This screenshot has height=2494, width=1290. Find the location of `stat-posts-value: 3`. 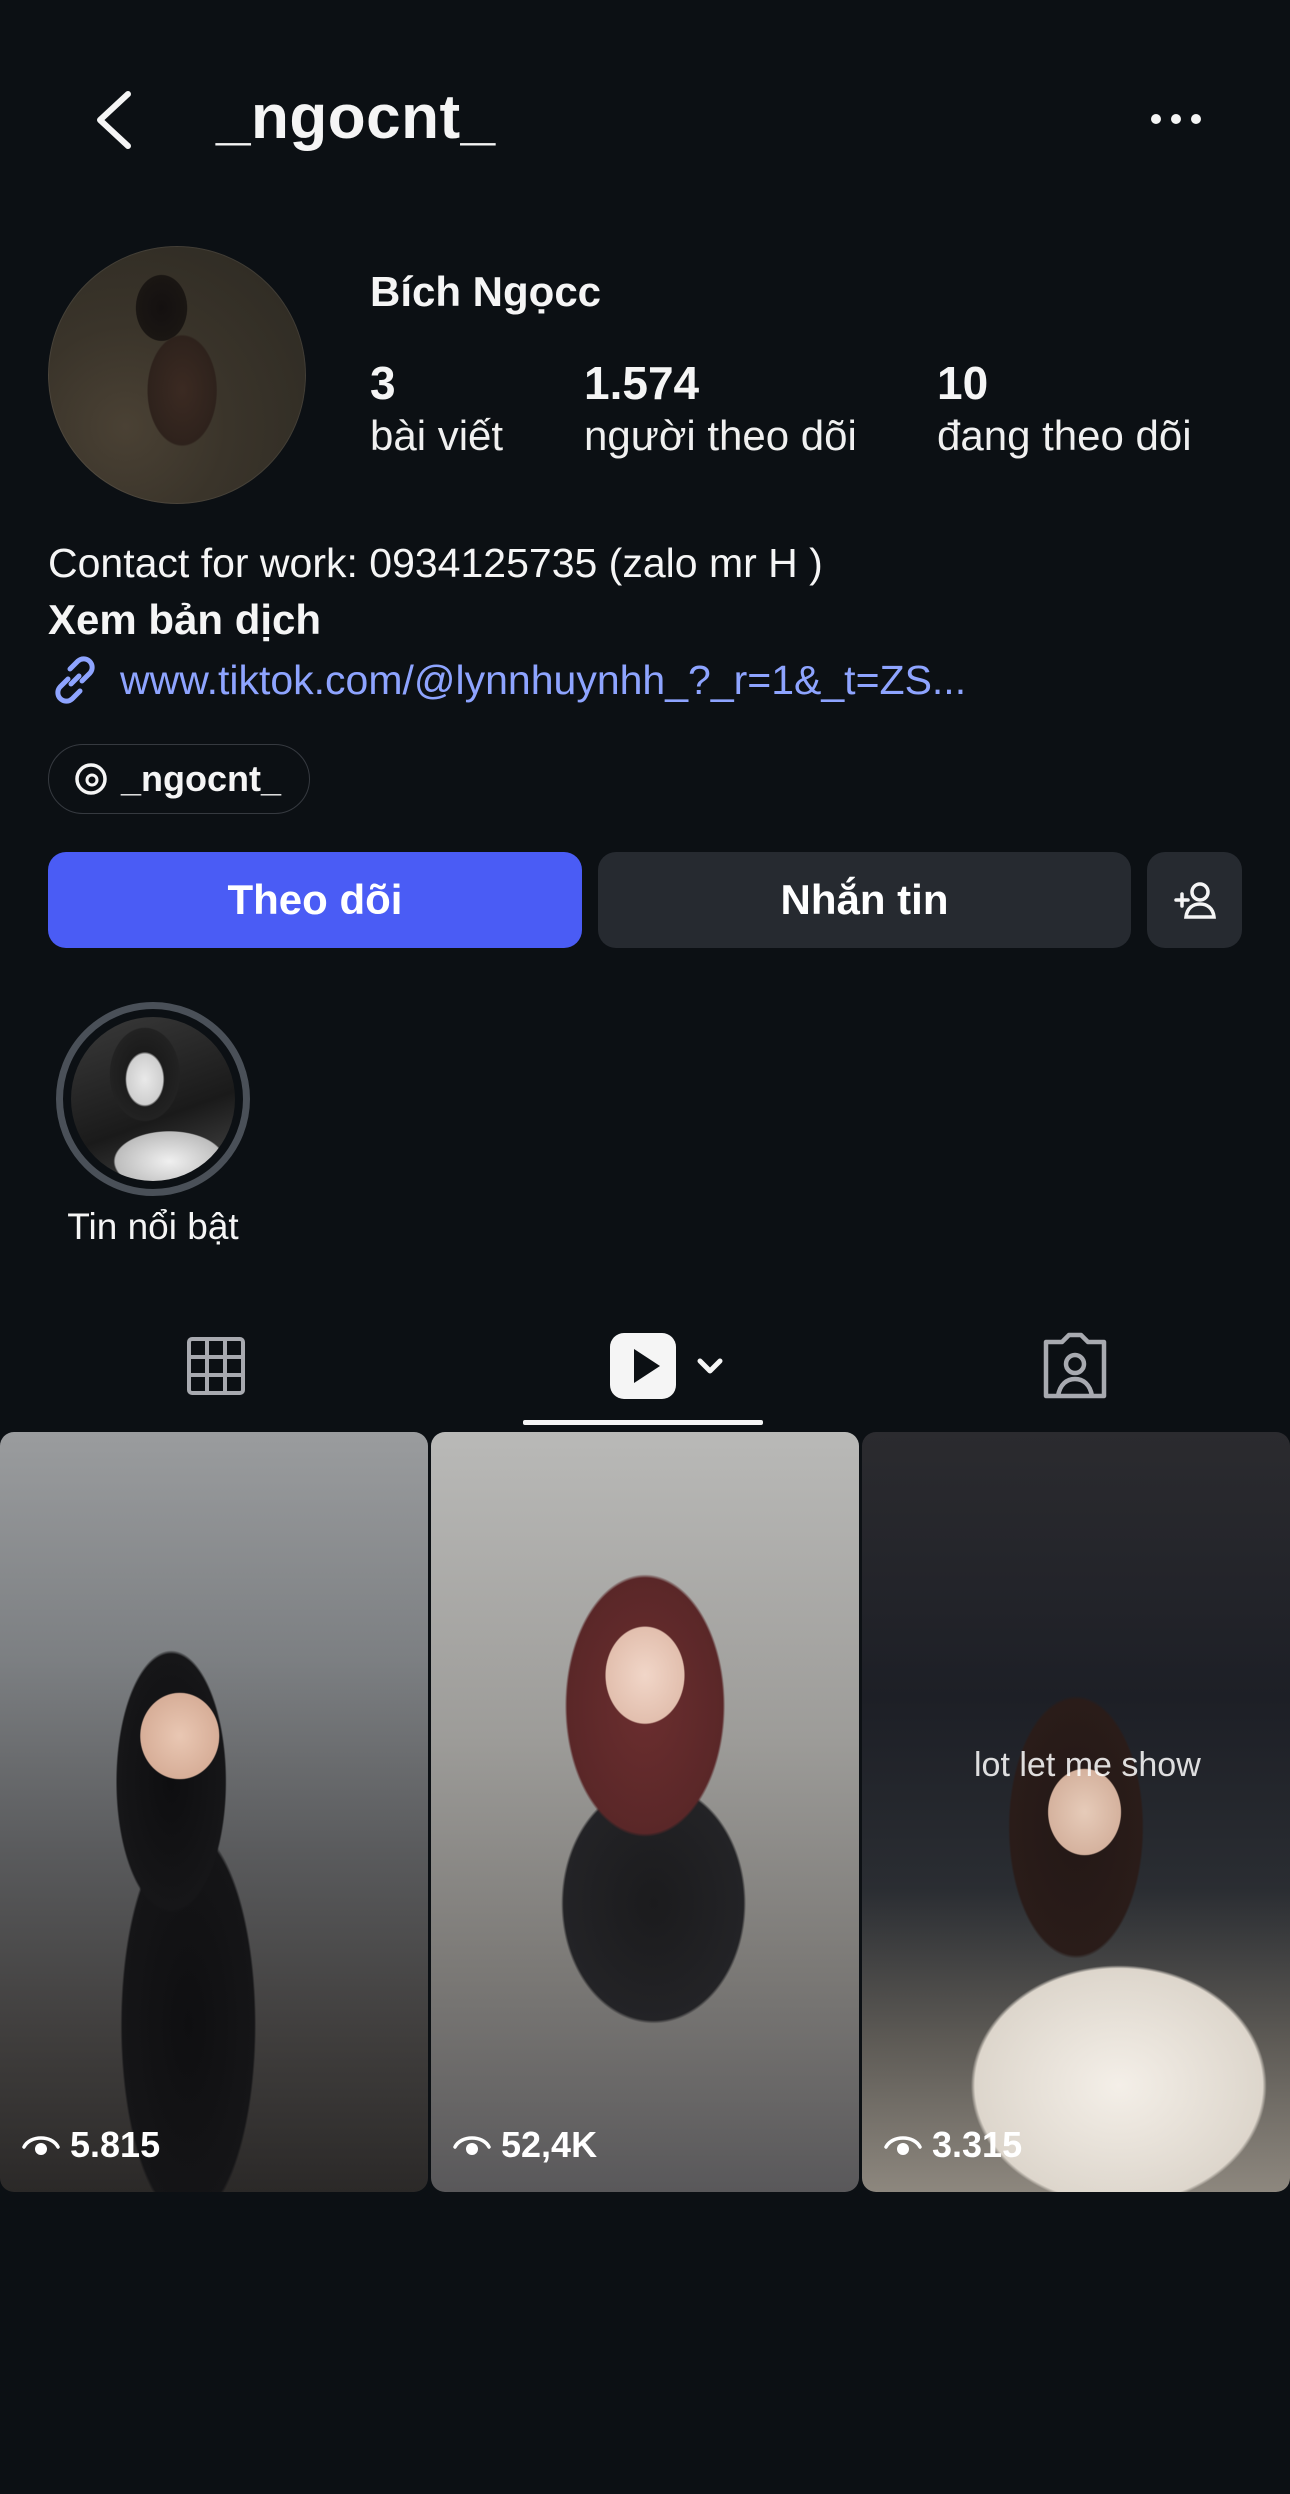

stat-posts-value: 3 is located at coordinates (383, 383).